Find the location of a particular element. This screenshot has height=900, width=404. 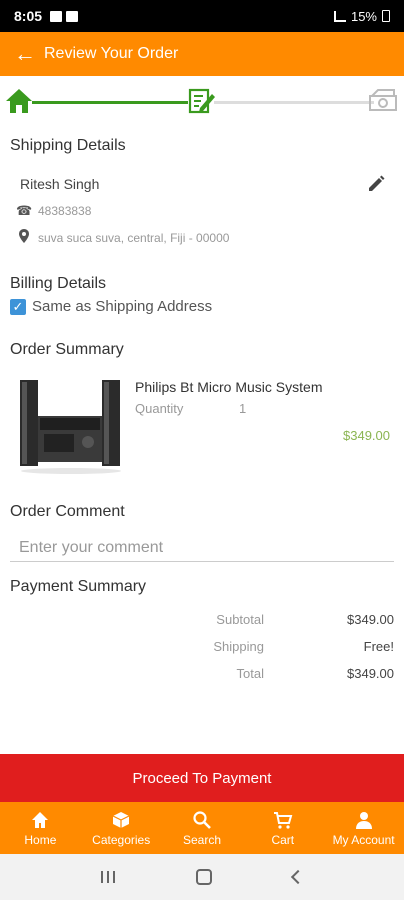

arrow-left-icon: ← is located at coordinates (25, 54).